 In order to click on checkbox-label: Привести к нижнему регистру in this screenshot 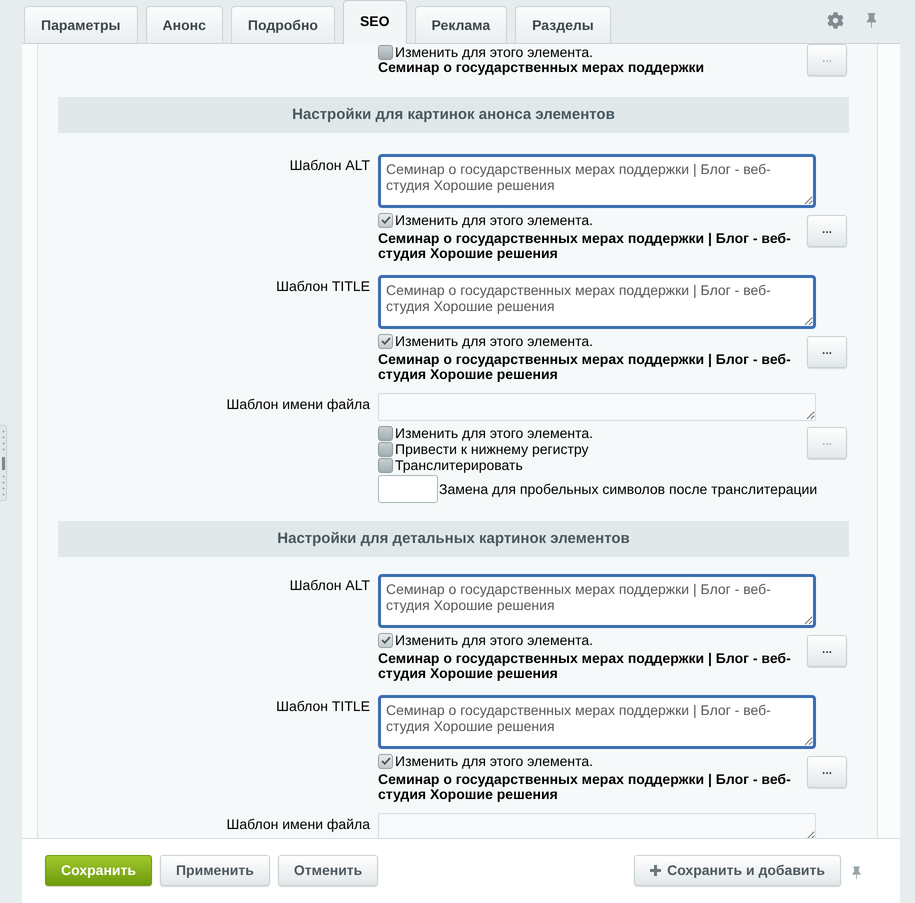, I will do `click(492, 449)`.